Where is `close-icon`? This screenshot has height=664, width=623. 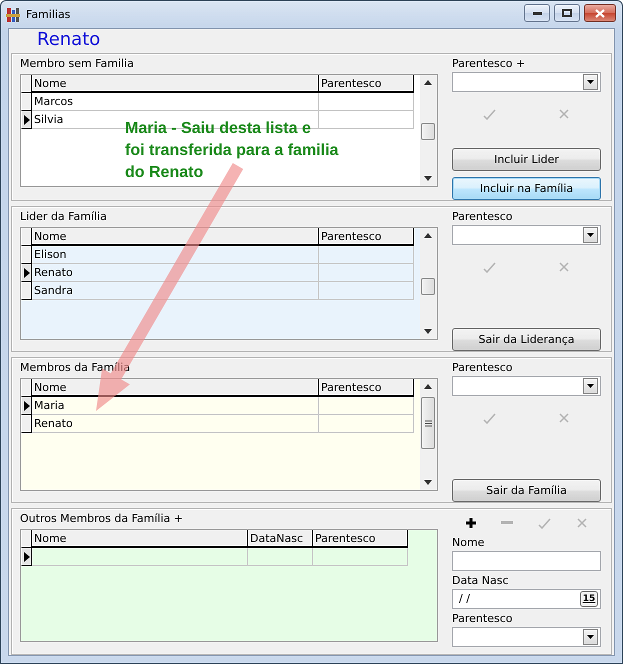
close-icon is located at coordinates (600, 13).